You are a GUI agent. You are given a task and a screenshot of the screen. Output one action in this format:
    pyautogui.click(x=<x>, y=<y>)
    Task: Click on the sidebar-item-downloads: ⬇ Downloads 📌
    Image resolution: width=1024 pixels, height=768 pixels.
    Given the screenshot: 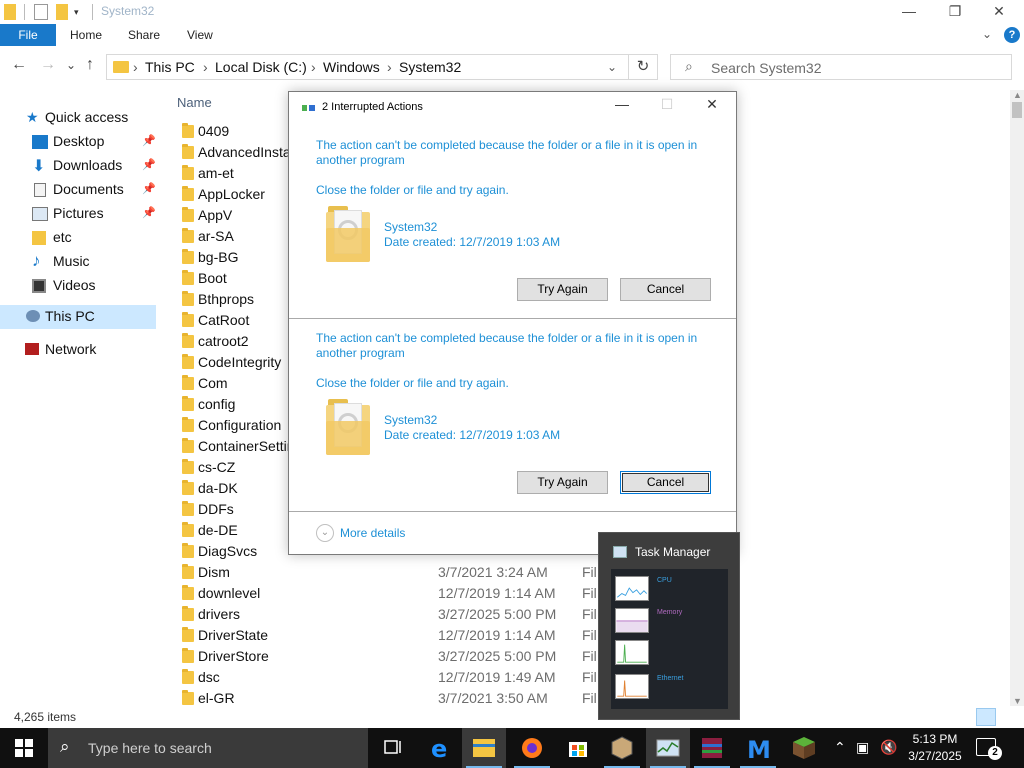 What is the action you would take?
    pyautogui.click(x=78, y=166)
    